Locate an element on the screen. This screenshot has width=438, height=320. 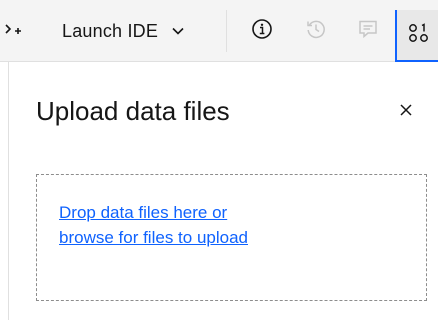
information-button is located at coordinates (262, 31).